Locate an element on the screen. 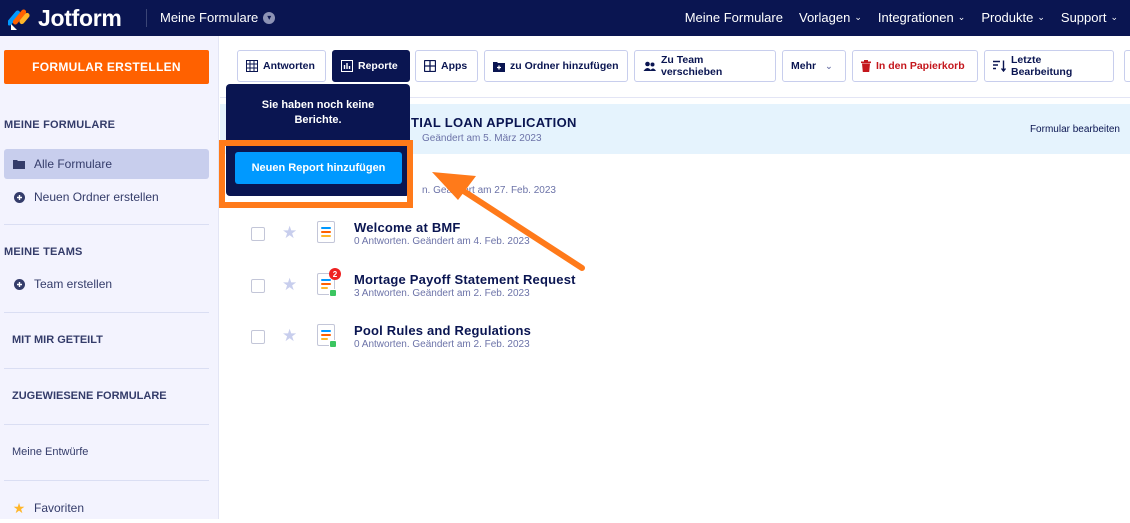 Image resolution: width=1130 pixels, height=523 pixels. sidebar-item-new-folder: Neuen Ordner erstellen is located at coordinates (106, 197).